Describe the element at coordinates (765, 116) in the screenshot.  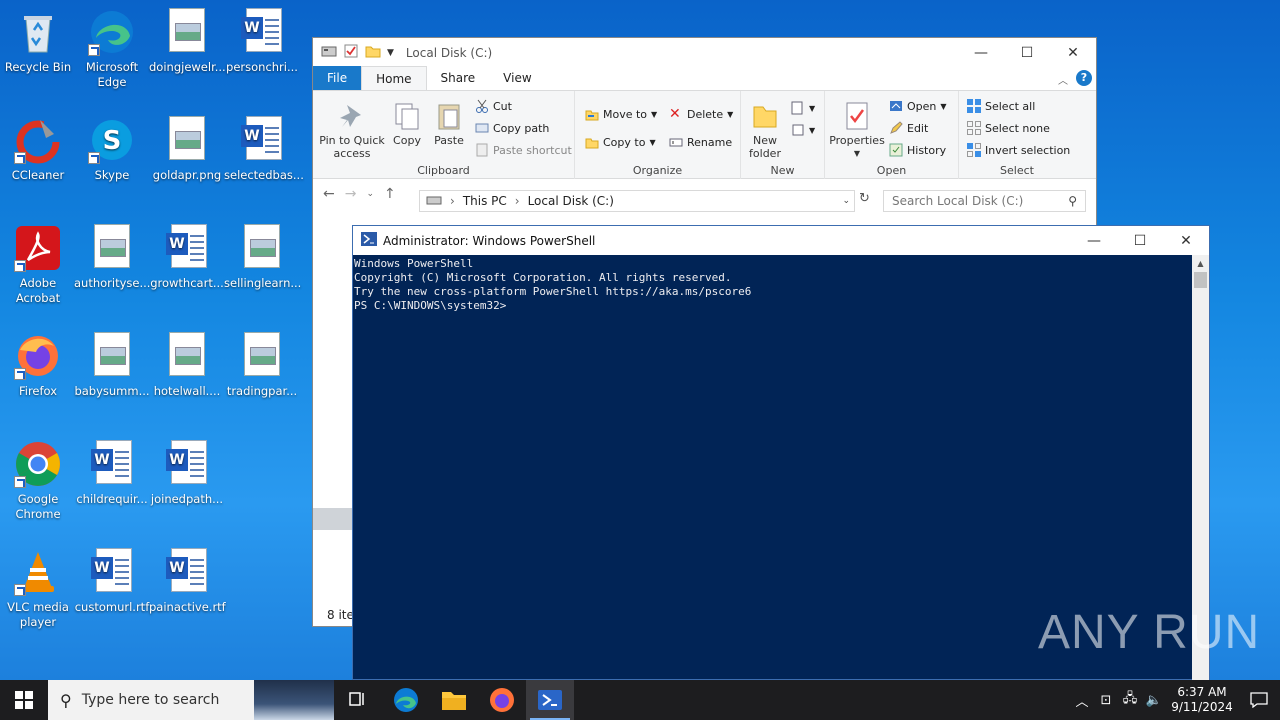
I see `new-folder-icon` at that location.